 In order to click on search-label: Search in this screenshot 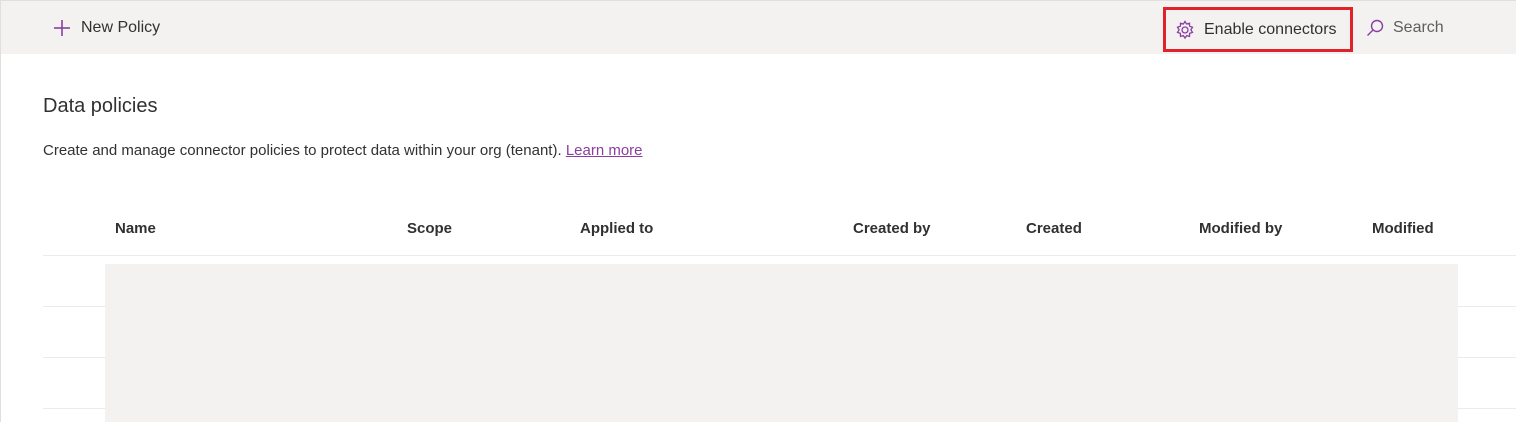, I will do `click(1418, 27)`.